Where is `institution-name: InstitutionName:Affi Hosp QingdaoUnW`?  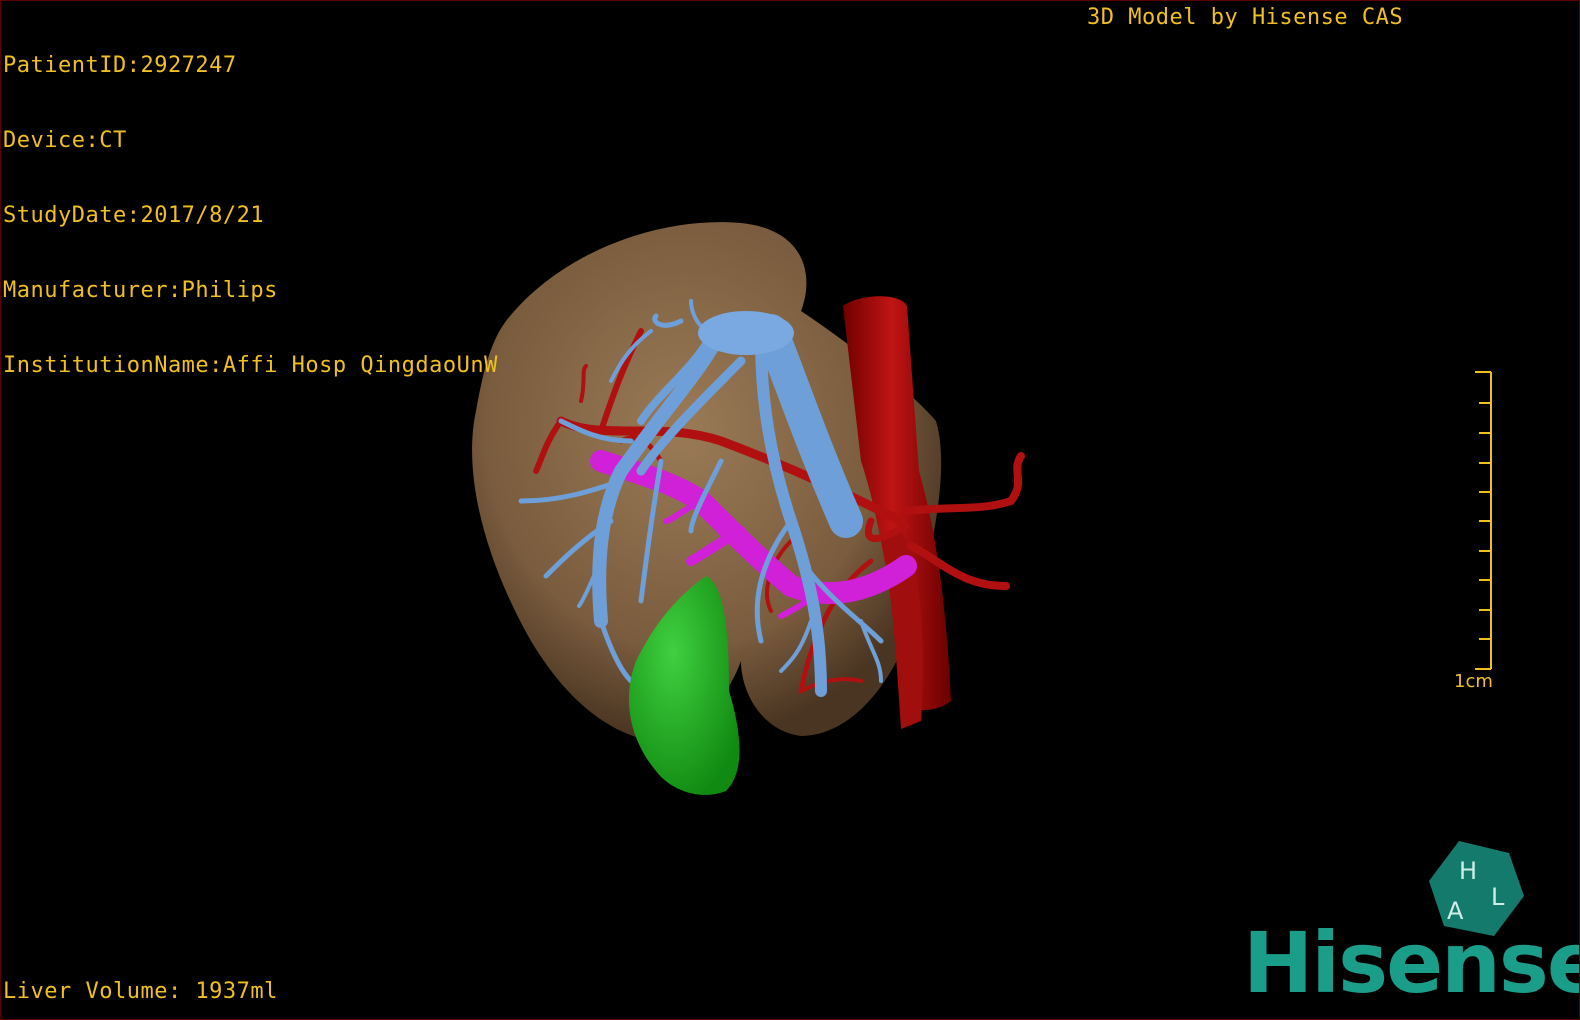 institution-name: InstitutionName:Affi Hosp QingdaoUnW is located at coordinates (250, 365).